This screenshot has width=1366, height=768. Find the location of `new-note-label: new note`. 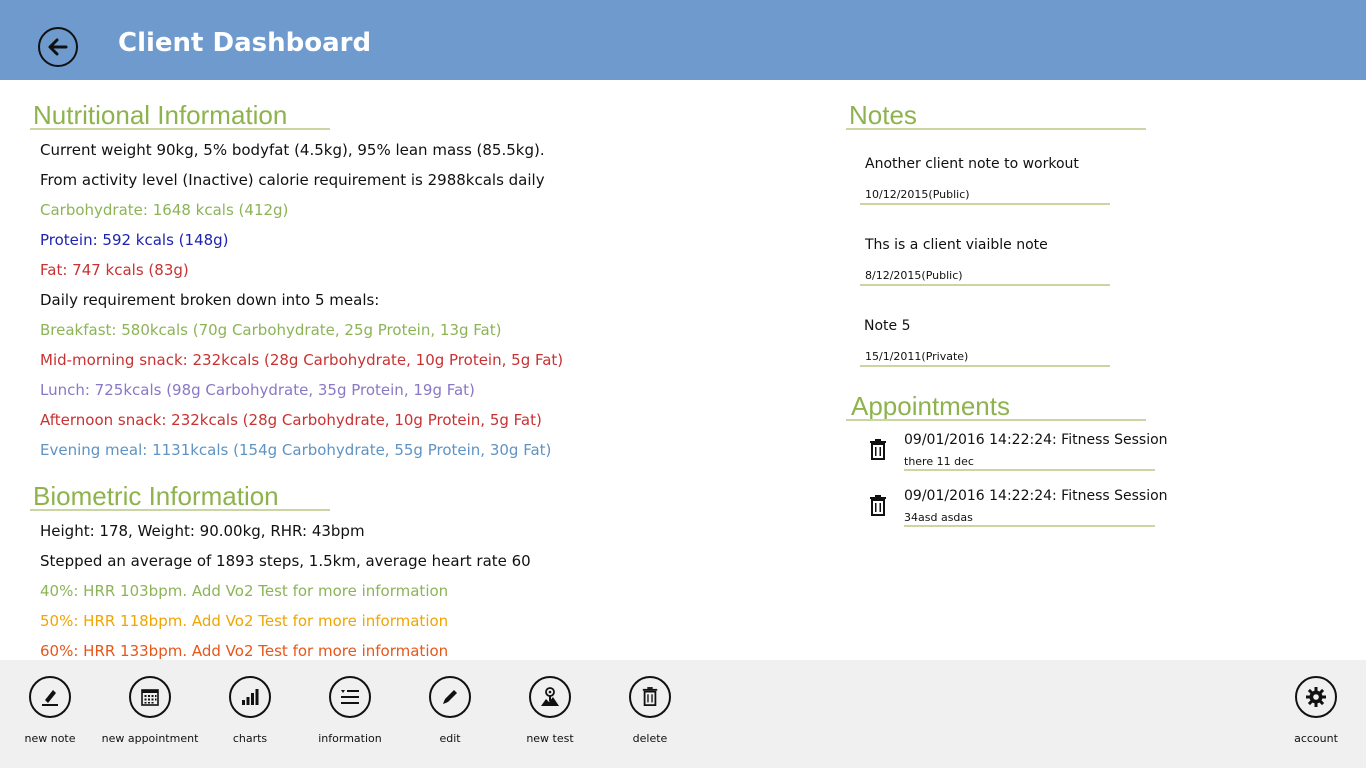

new-note-label: new note is located at coordinates (50, 738).